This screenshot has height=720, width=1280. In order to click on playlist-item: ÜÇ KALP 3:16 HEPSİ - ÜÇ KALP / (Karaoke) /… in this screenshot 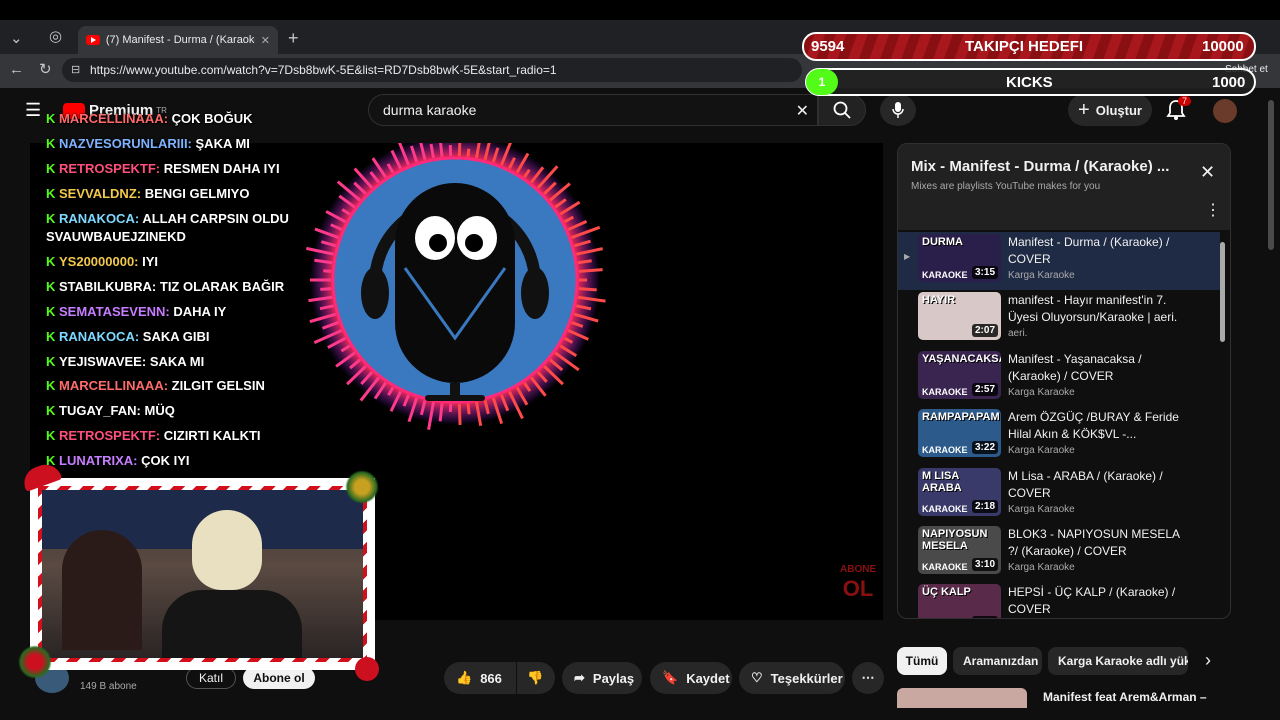, I will do `click(1059, 600)`.